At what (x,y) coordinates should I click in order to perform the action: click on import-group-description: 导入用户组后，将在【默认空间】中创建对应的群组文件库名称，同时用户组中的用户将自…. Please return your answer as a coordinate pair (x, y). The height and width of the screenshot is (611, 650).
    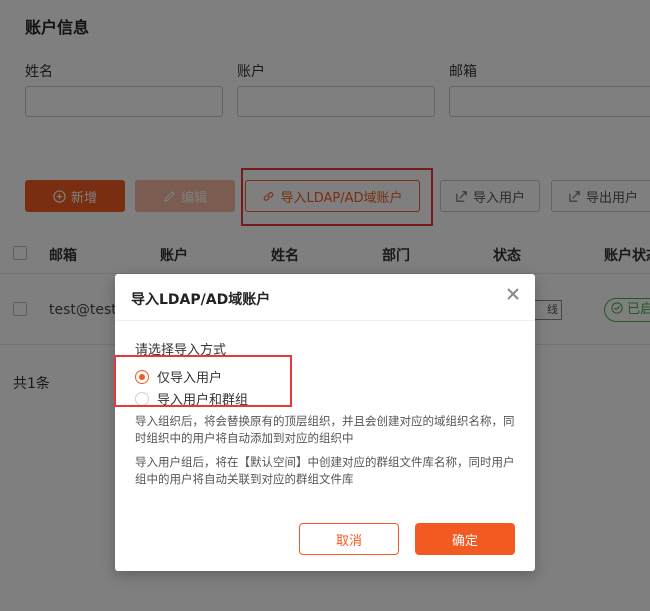
    Looking at the image, I should click on (325, 470).